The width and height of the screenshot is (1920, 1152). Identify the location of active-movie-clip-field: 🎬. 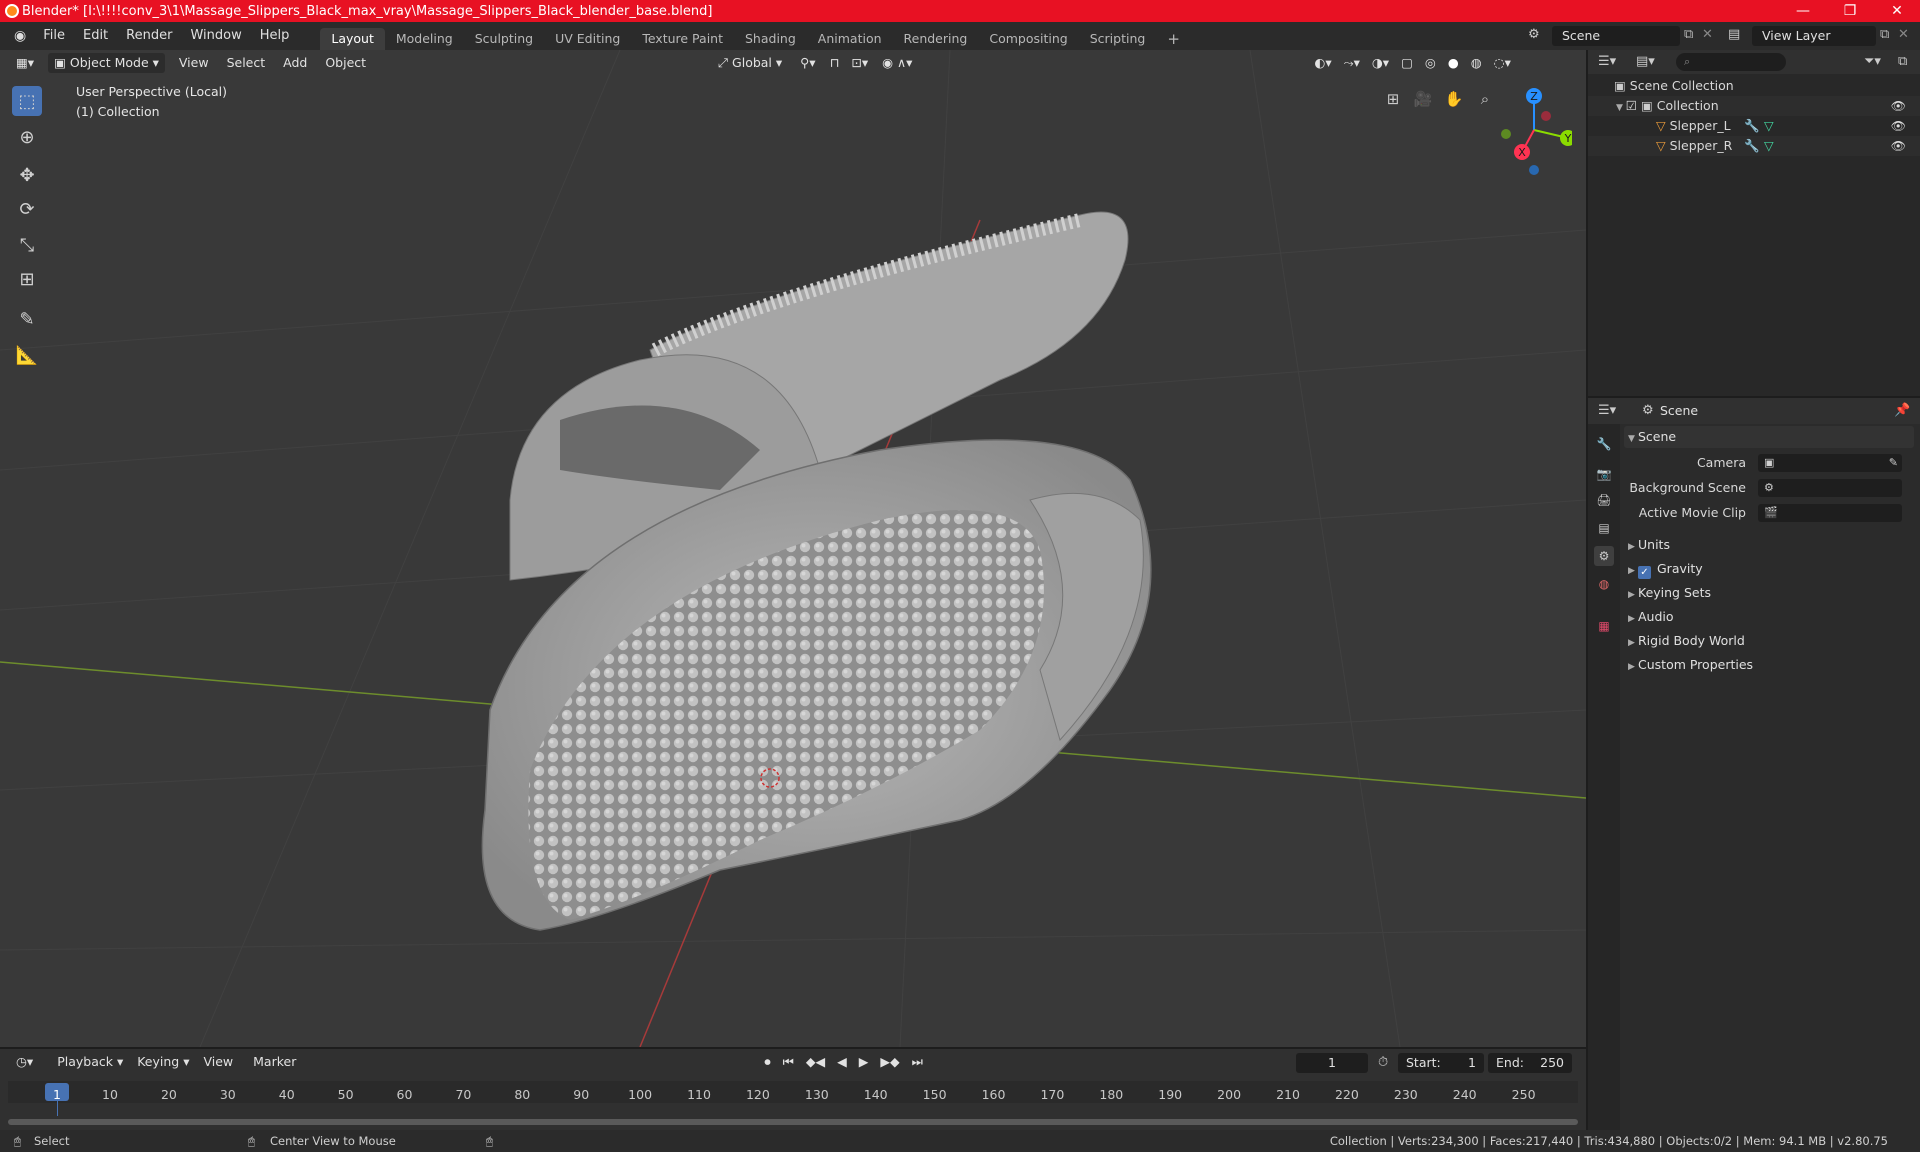
(1830, 513).